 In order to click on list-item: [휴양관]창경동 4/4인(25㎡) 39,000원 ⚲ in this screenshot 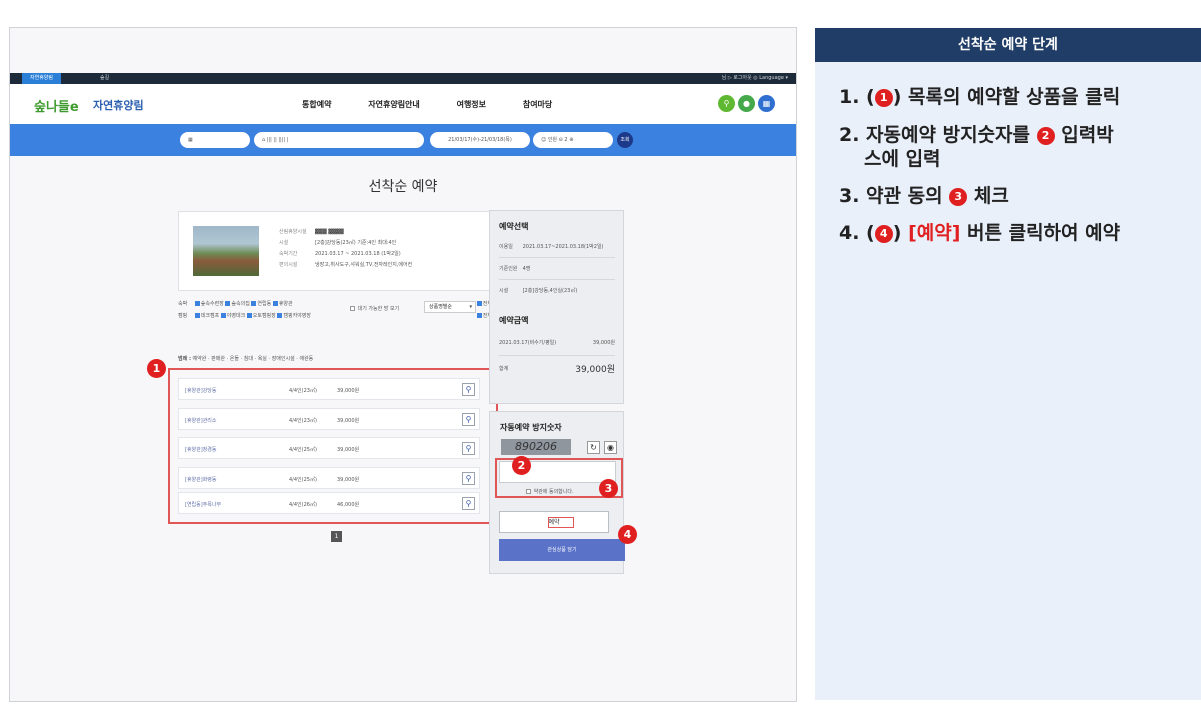, I will do `click(329, 448)`.